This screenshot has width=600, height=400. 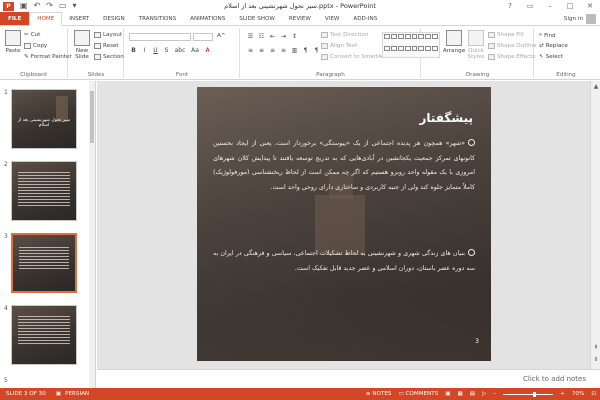 What do you see at coordinates (114, 18) in the screenshot?
I see `tab-design: DESIGN` at bounding box center [114, 18].